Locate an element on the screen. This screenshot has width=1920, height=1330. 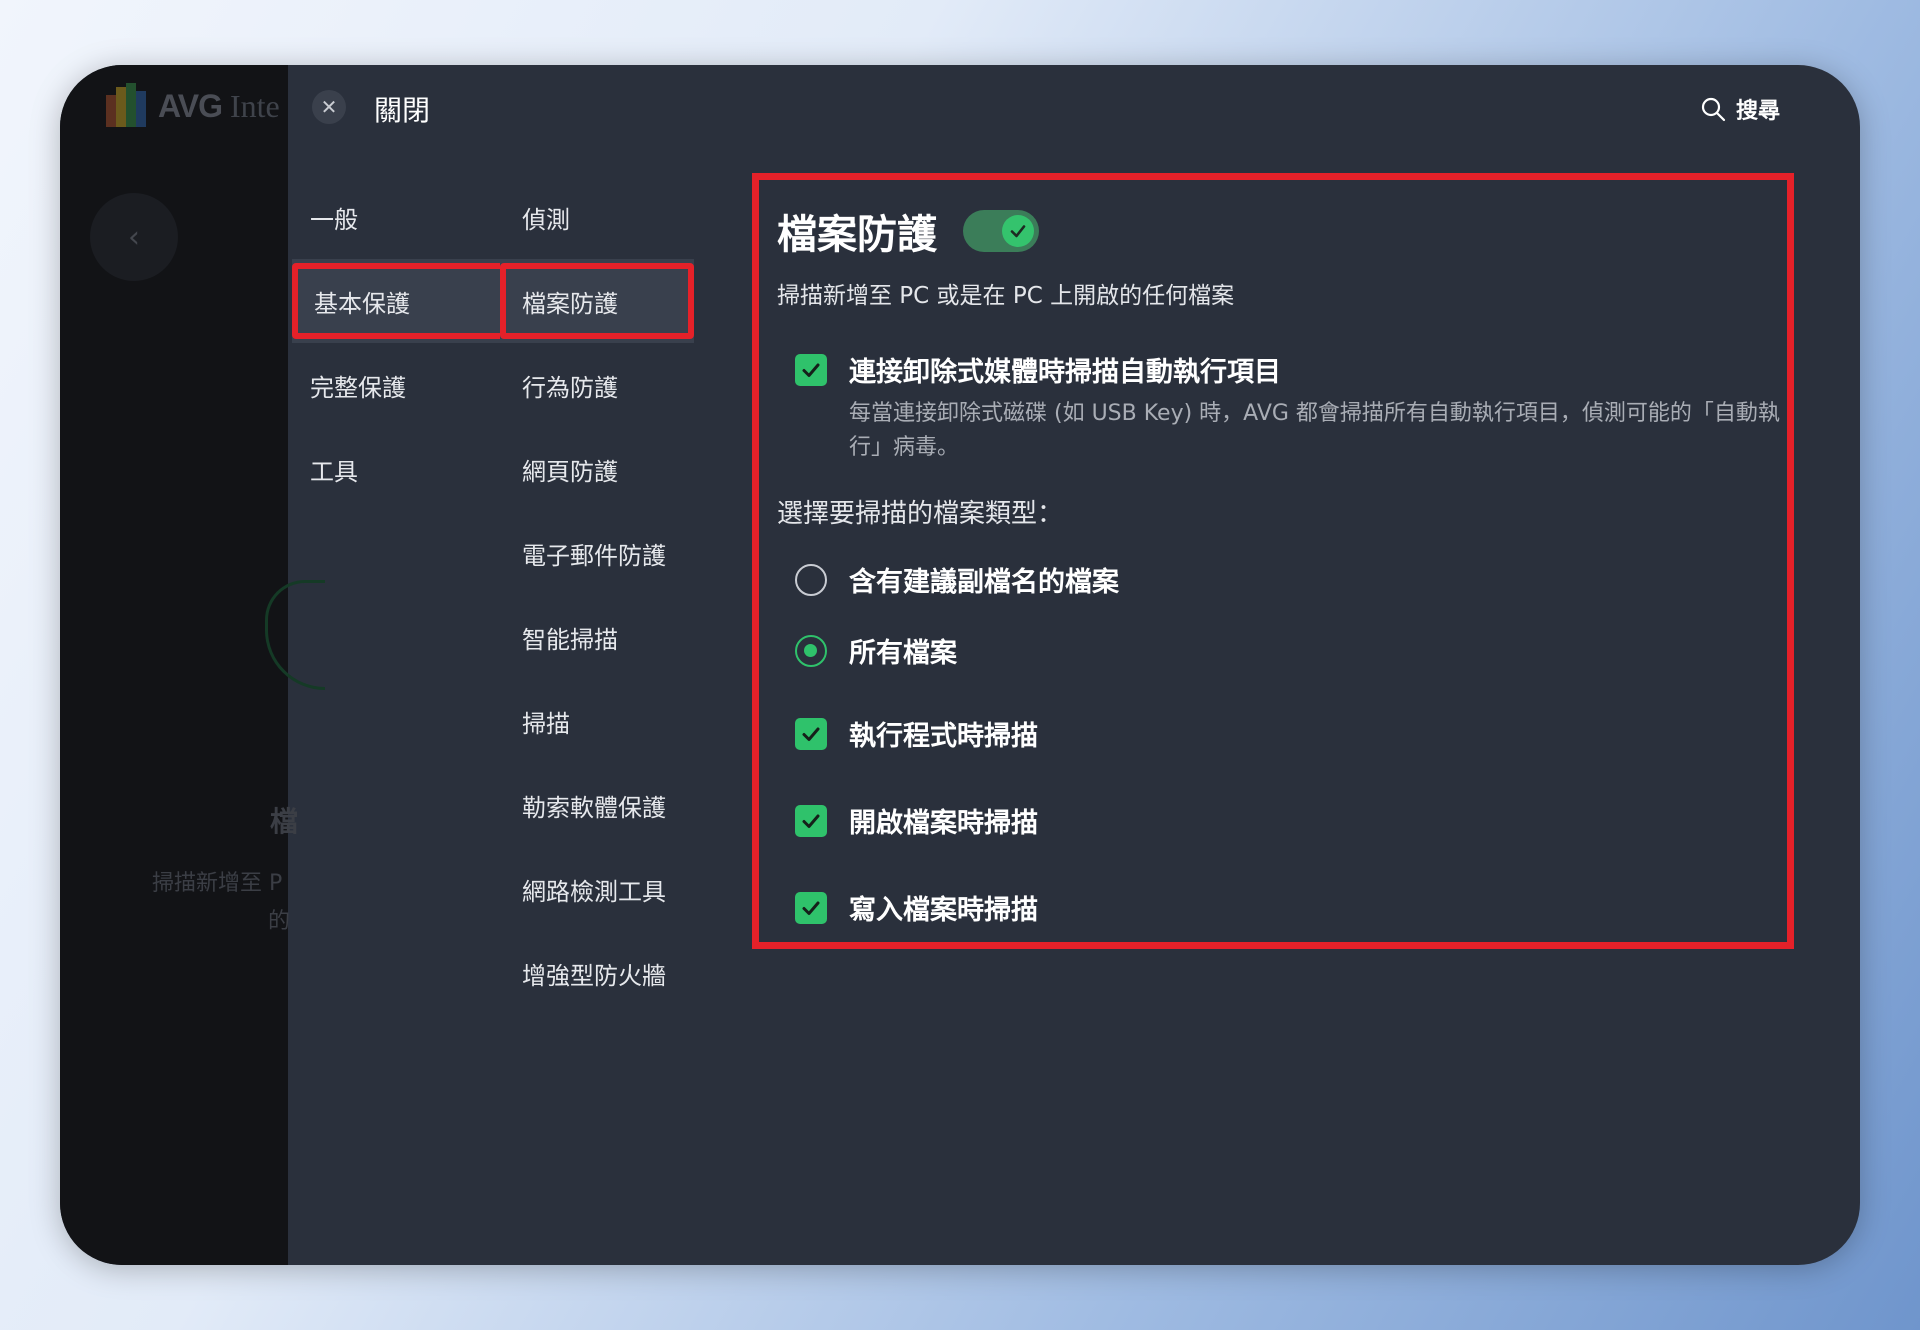
background-app: AVG Inte ‹ 檔 掃描新增至 P 的 is located at coordinates (192, 665).